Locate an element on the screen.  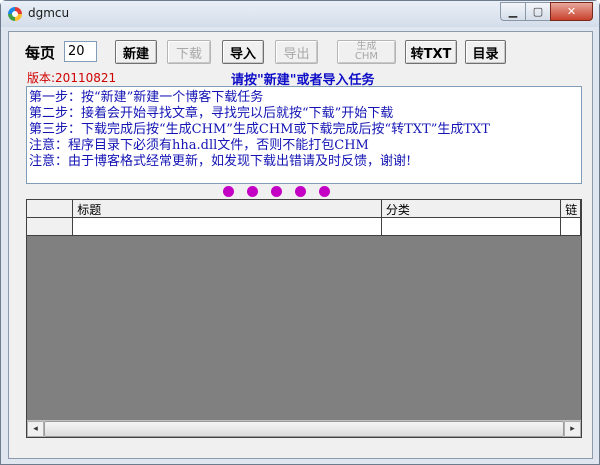
minimize-button: ▁ is located at coordinates (513, 11).